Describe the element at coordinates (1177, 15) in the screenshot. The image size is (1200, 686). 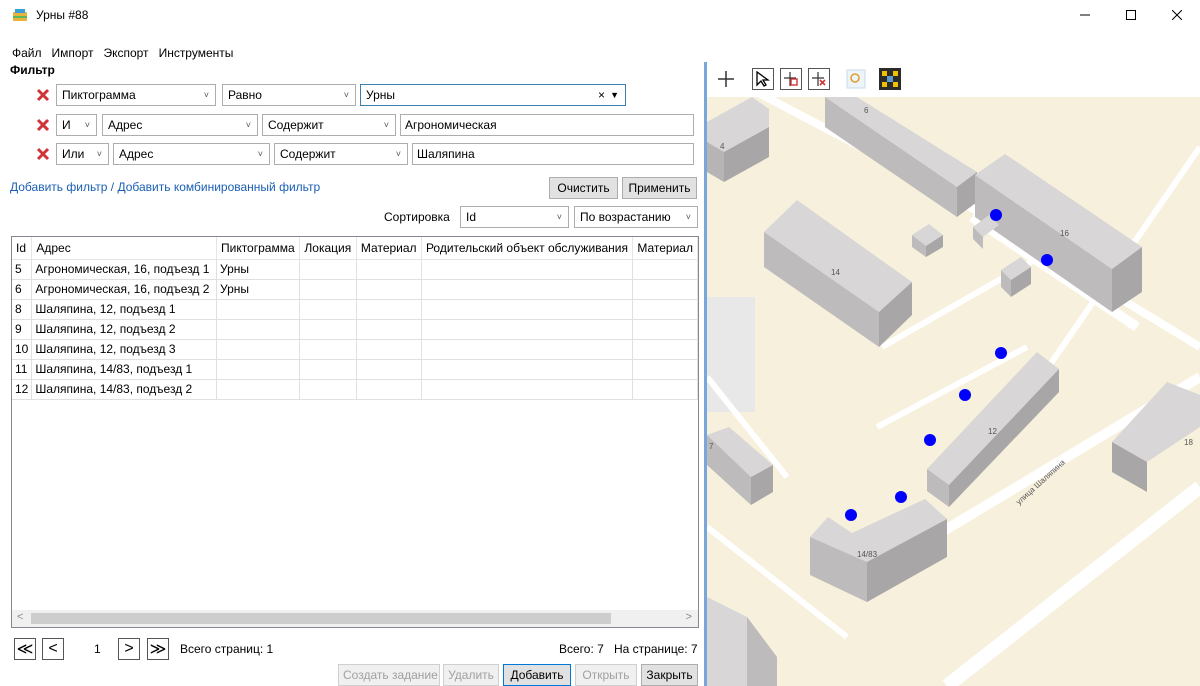
I see `close-button` at that location.